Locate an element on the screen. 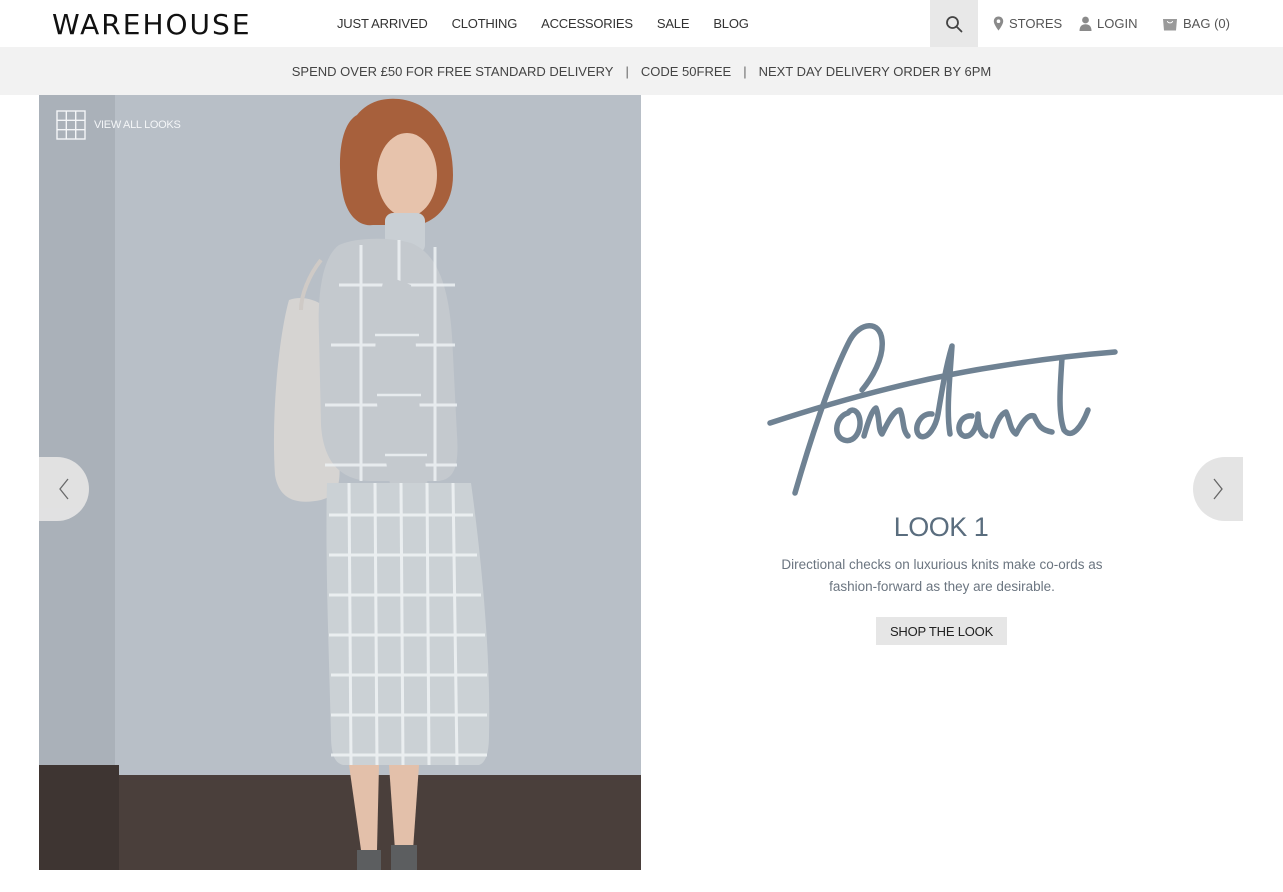 The image size is (1283, 892). search-icon is located at coordinates (954, 23).